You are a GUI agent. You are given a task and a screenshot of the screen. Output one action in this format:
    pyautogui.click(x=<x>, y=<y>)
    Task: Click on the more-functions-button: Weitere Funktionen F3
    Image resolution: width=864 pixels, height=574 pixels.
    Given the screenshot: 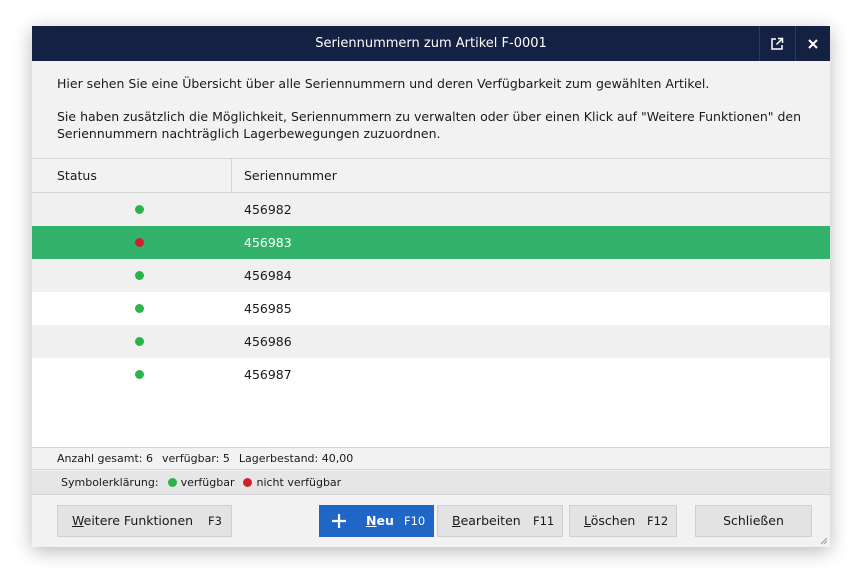 What is the action you would take?
    pyautogui.click(x=144, y=521)
    